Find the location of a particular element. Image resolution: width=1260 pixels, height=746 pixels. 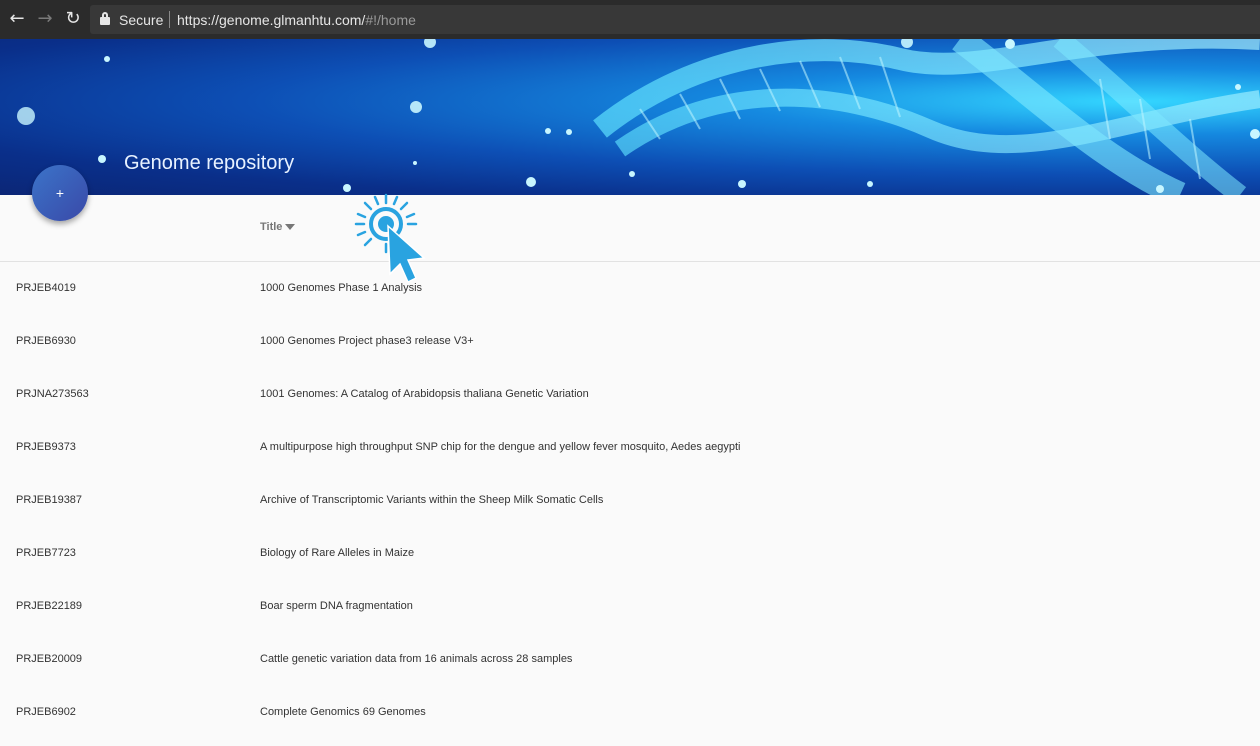

url-main: https://genome.glmanhtu.com/ is located at coordinates (271, 20).